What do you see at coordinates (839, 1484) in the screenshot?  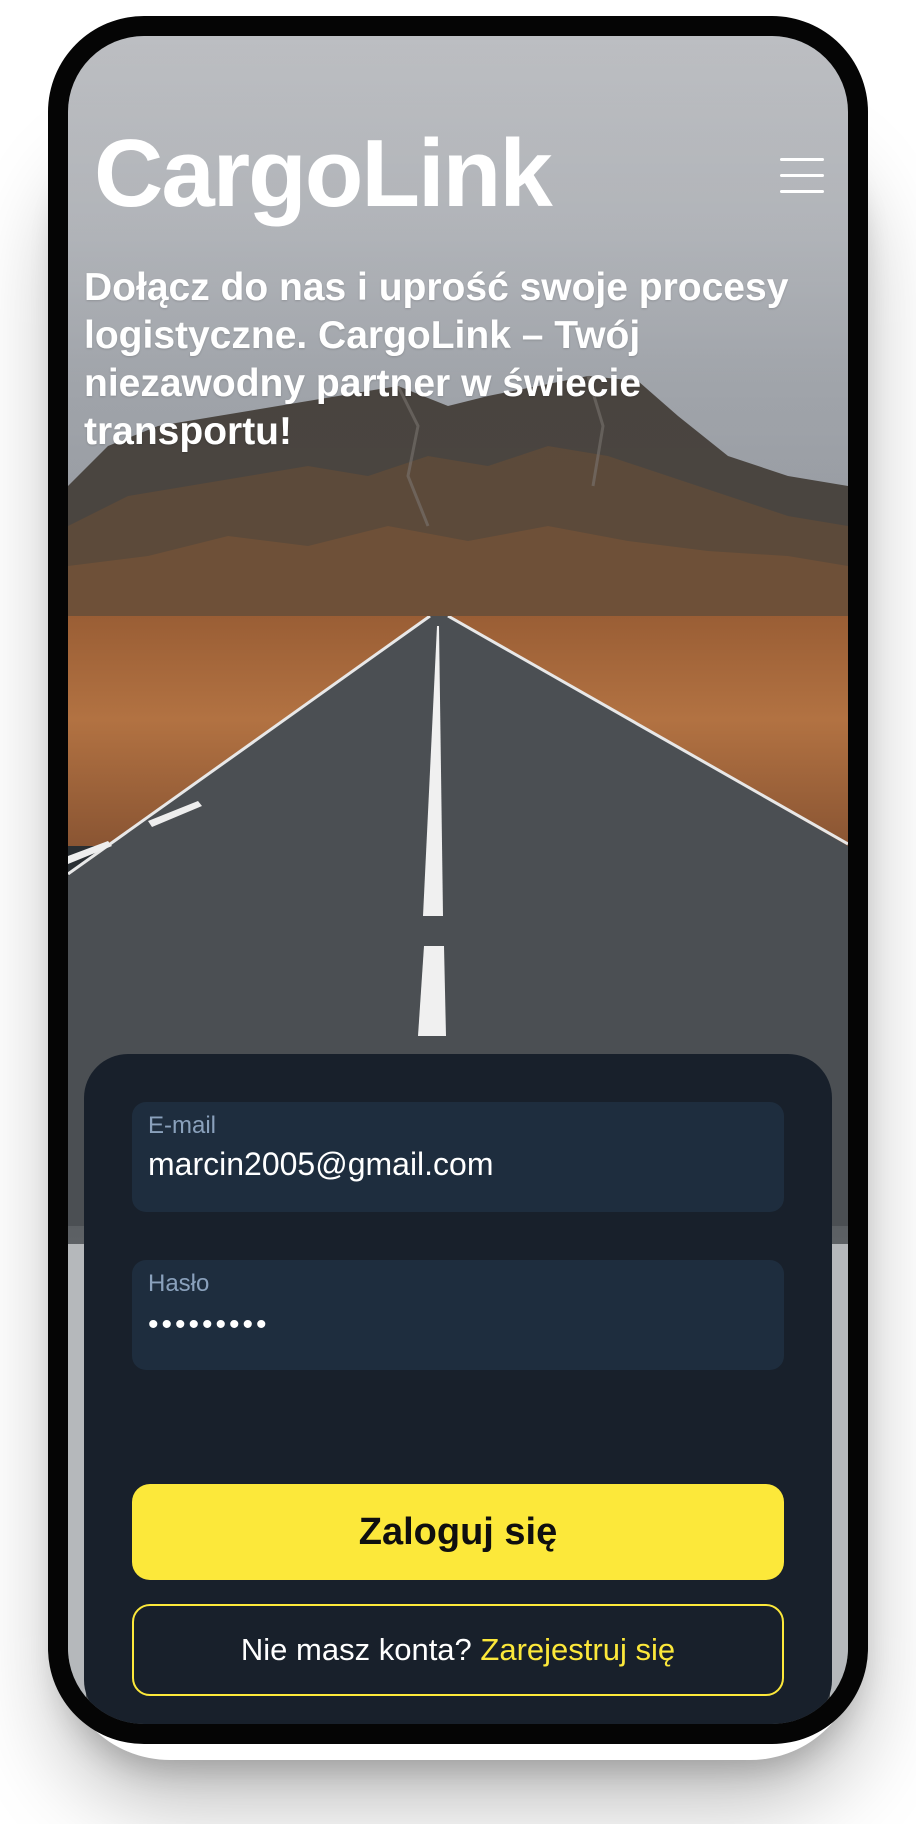 I see `background-edge-right` at bounding box center [839, 1484].